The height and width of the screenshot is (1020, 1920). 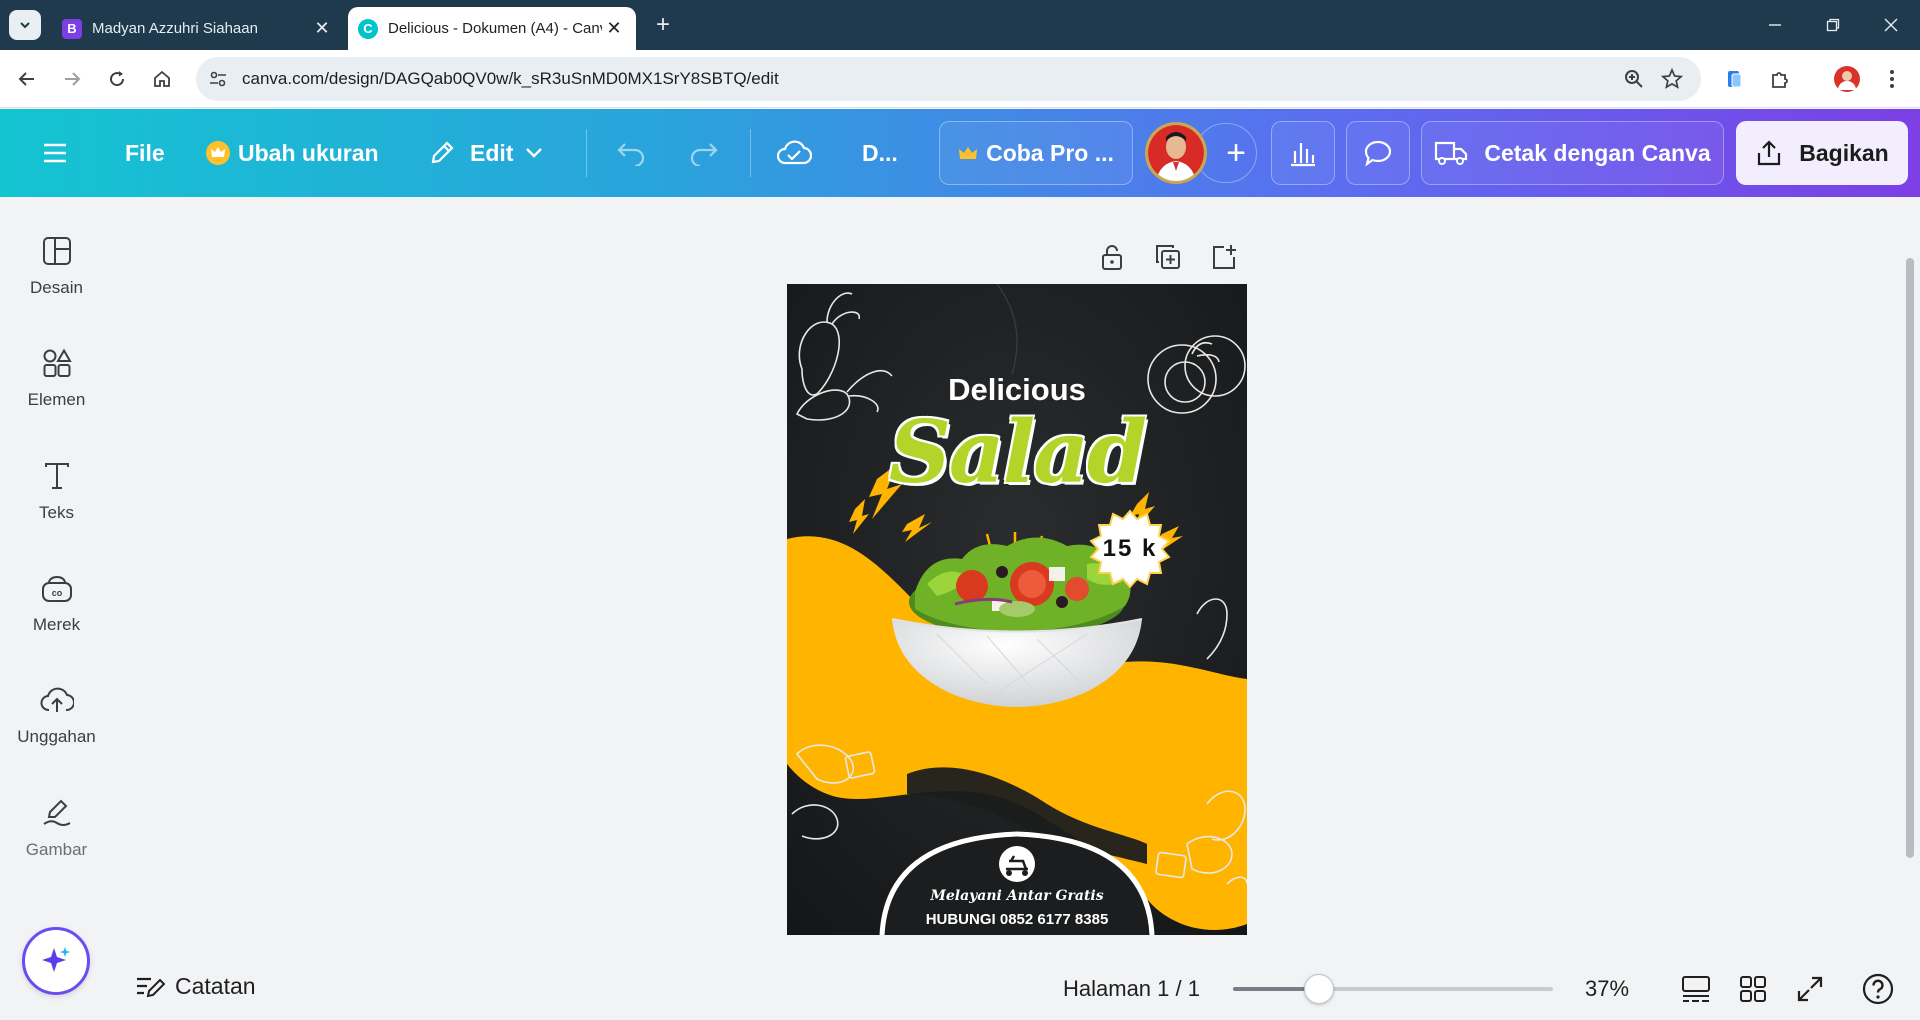 What do you see at coordinates (1696, 989) in the screenshot?
I see `page-view-button` at bounding box center [1696, 989].